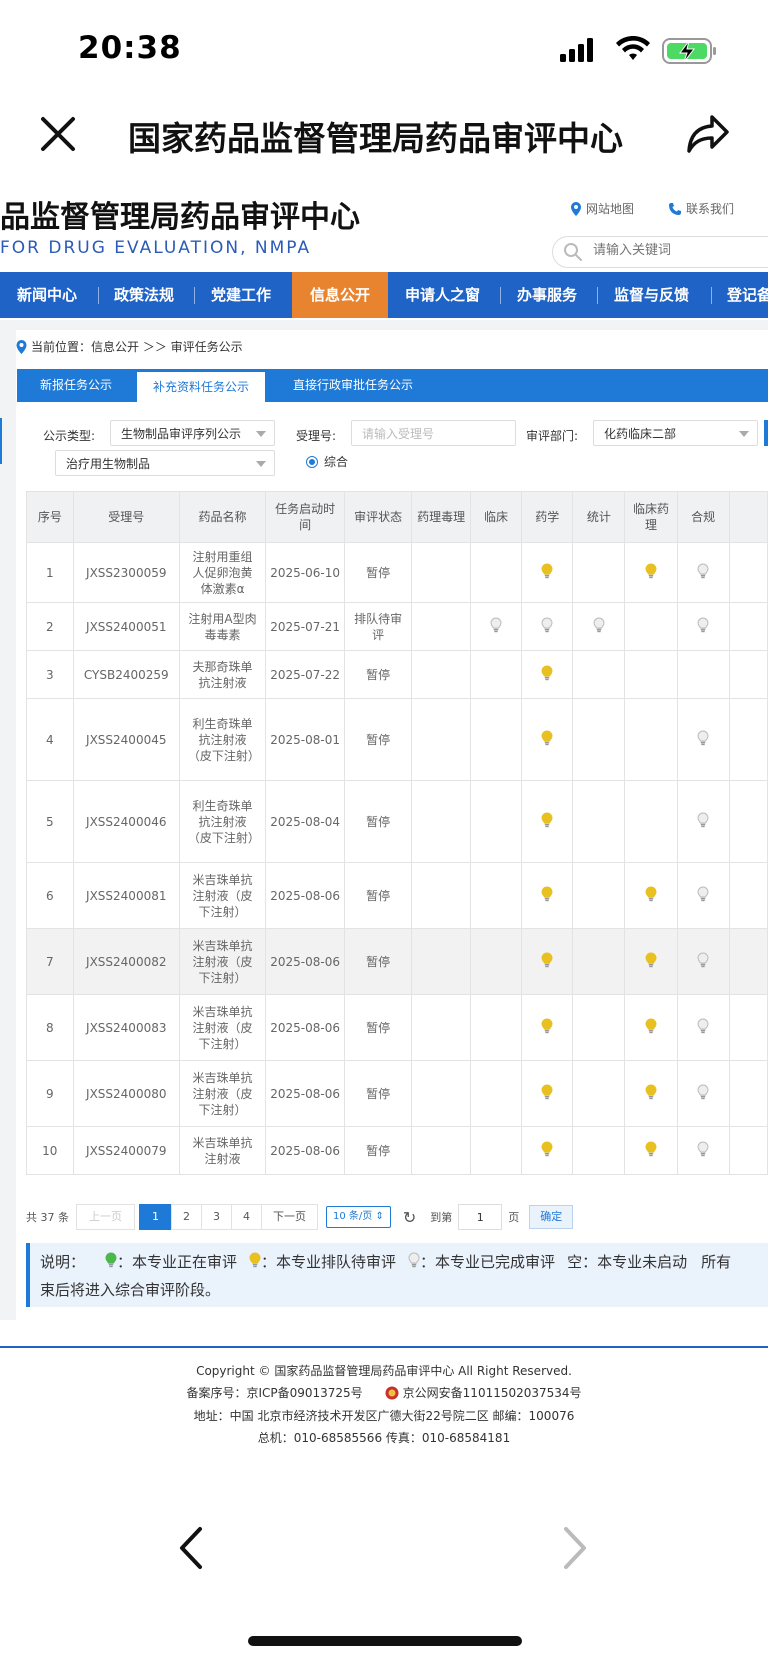 This screenshot has height=1663, width=768. I want to click on subtype-select: 治疗用生物制品, so click(165, 463).